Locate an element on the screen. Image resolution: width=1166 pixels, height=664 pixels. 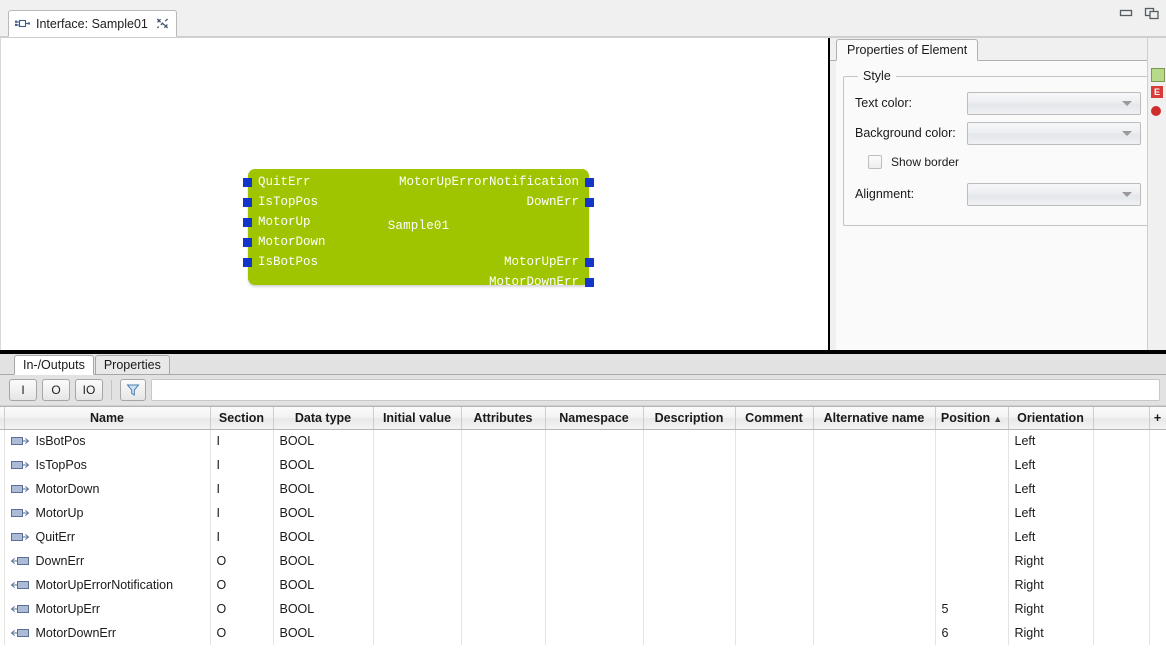
table-header-orientation: Orientation is located at coordinates (1051, 418).